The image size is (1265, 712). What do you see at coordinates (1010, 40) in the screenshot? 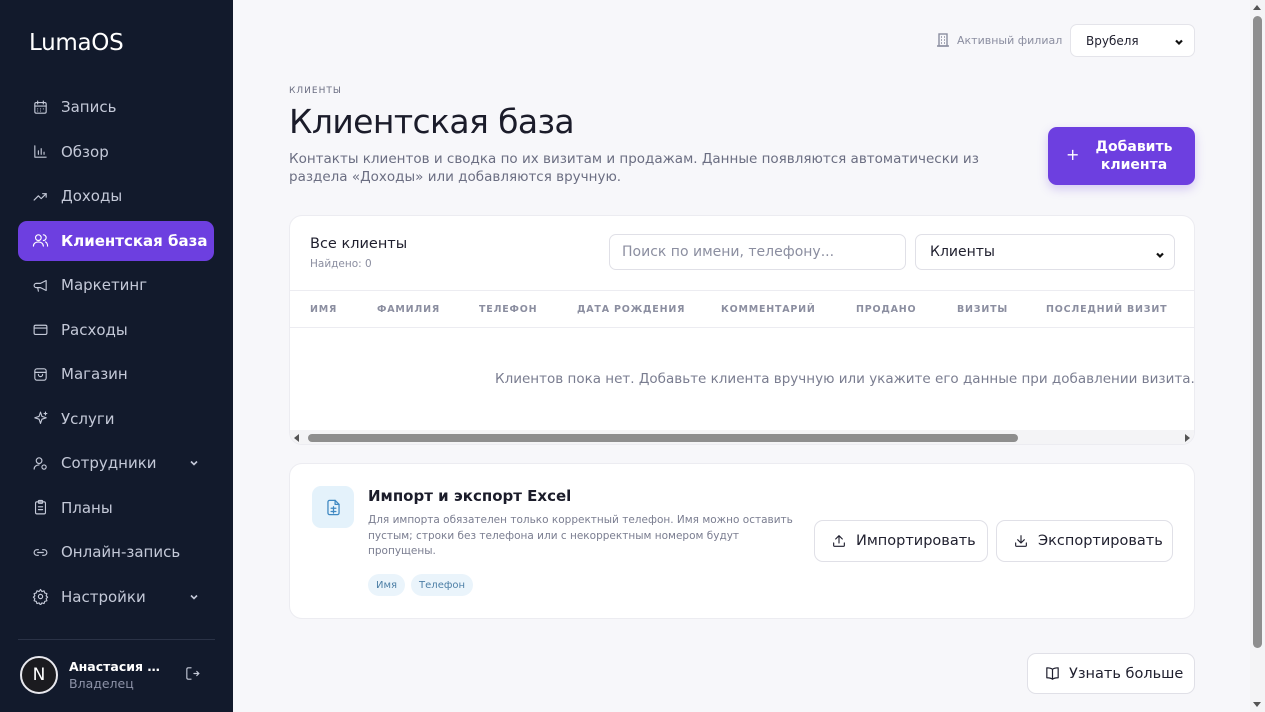
I see `branch-label-text: Активный филиал` at bounding box center [1010, 40].